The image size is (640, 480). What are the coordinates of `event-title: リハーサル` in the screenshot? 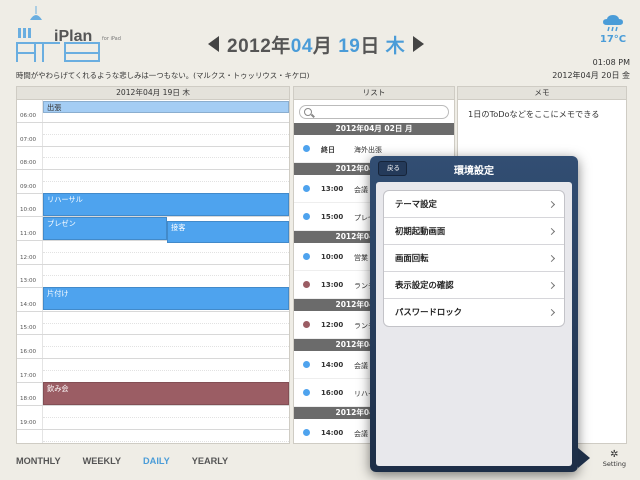 It's located at (65, 199).